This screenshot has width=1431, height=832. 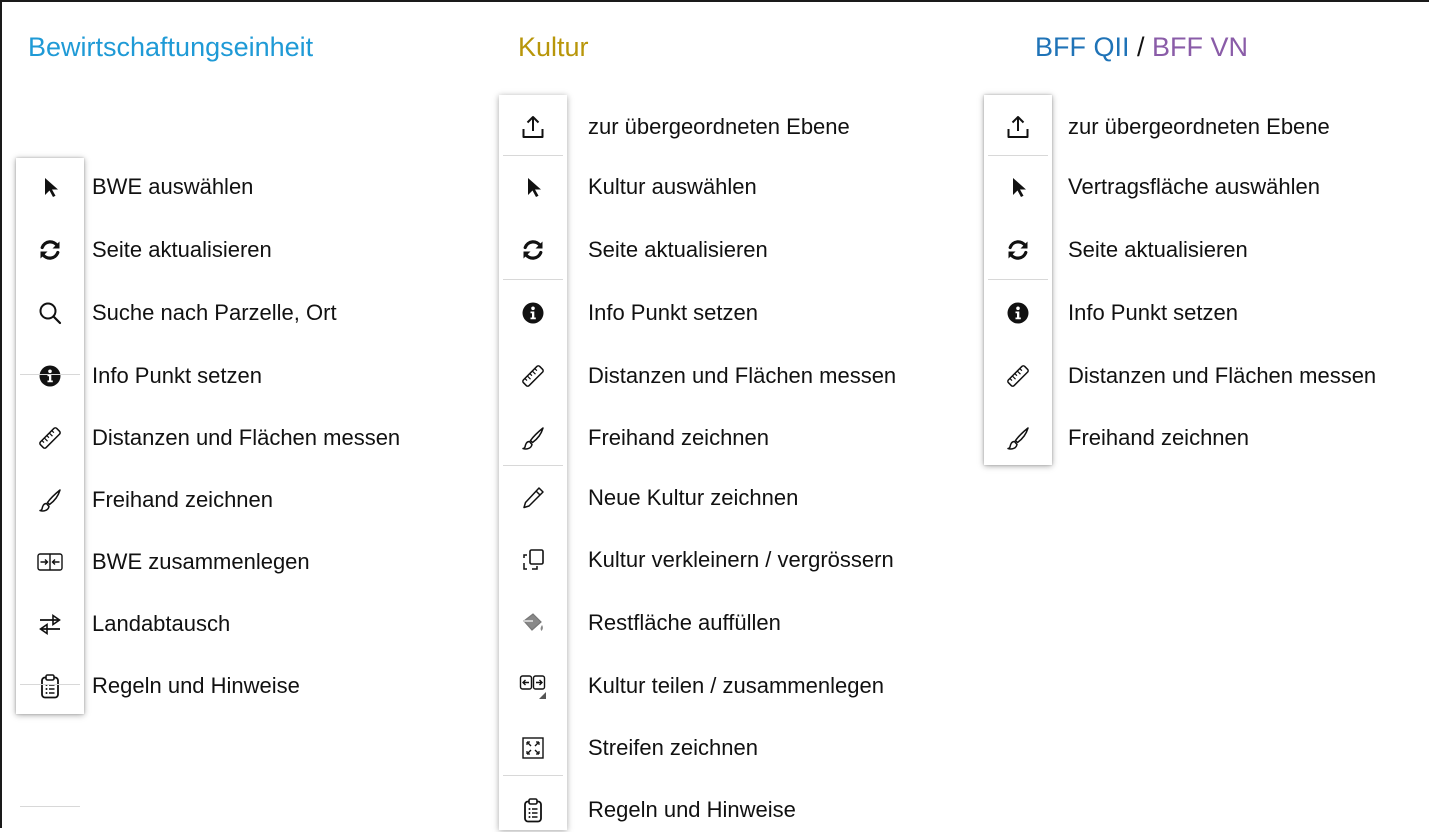 I want to click on merge-icon, so click(x=50, y=562).